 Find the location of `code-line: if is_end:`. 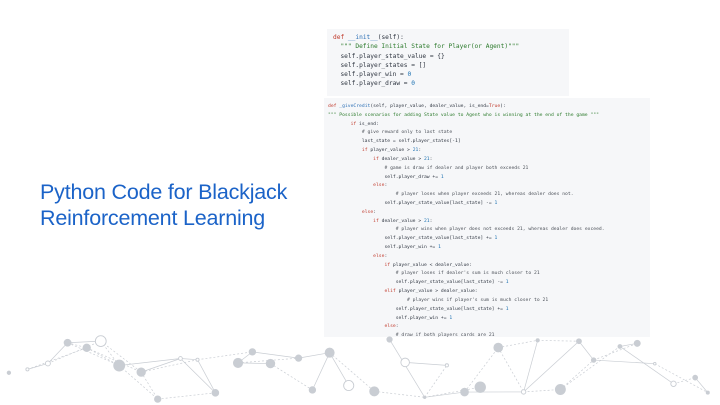

code-line: if is_end: is located at coordinates (364, 124).